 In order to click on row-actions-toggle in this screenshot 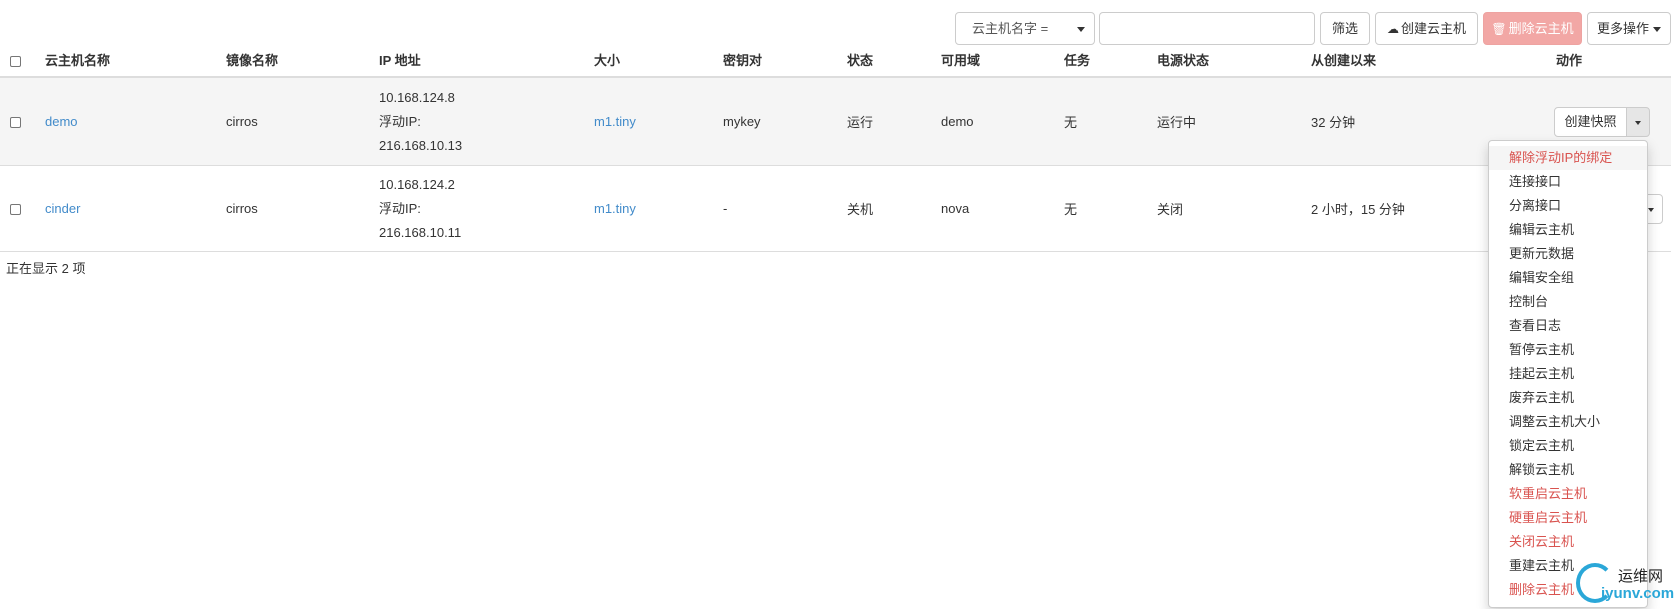, I will do `click(1638, 121)`.